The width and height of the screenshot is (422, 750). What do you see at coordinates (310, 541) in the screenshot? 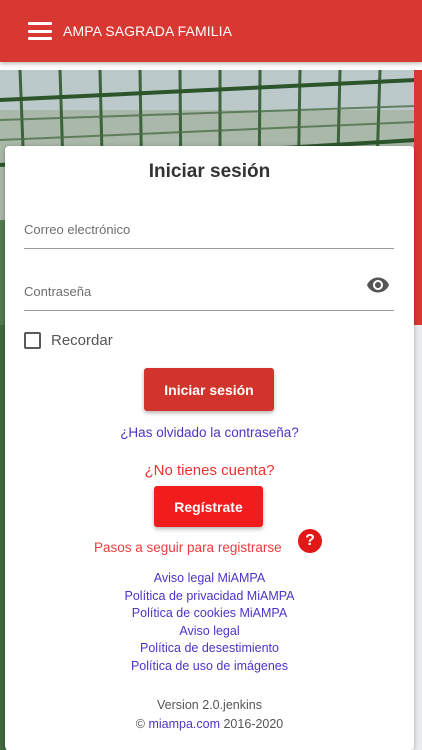
I see `help-icon: ?` at bounding box center [310, 541].